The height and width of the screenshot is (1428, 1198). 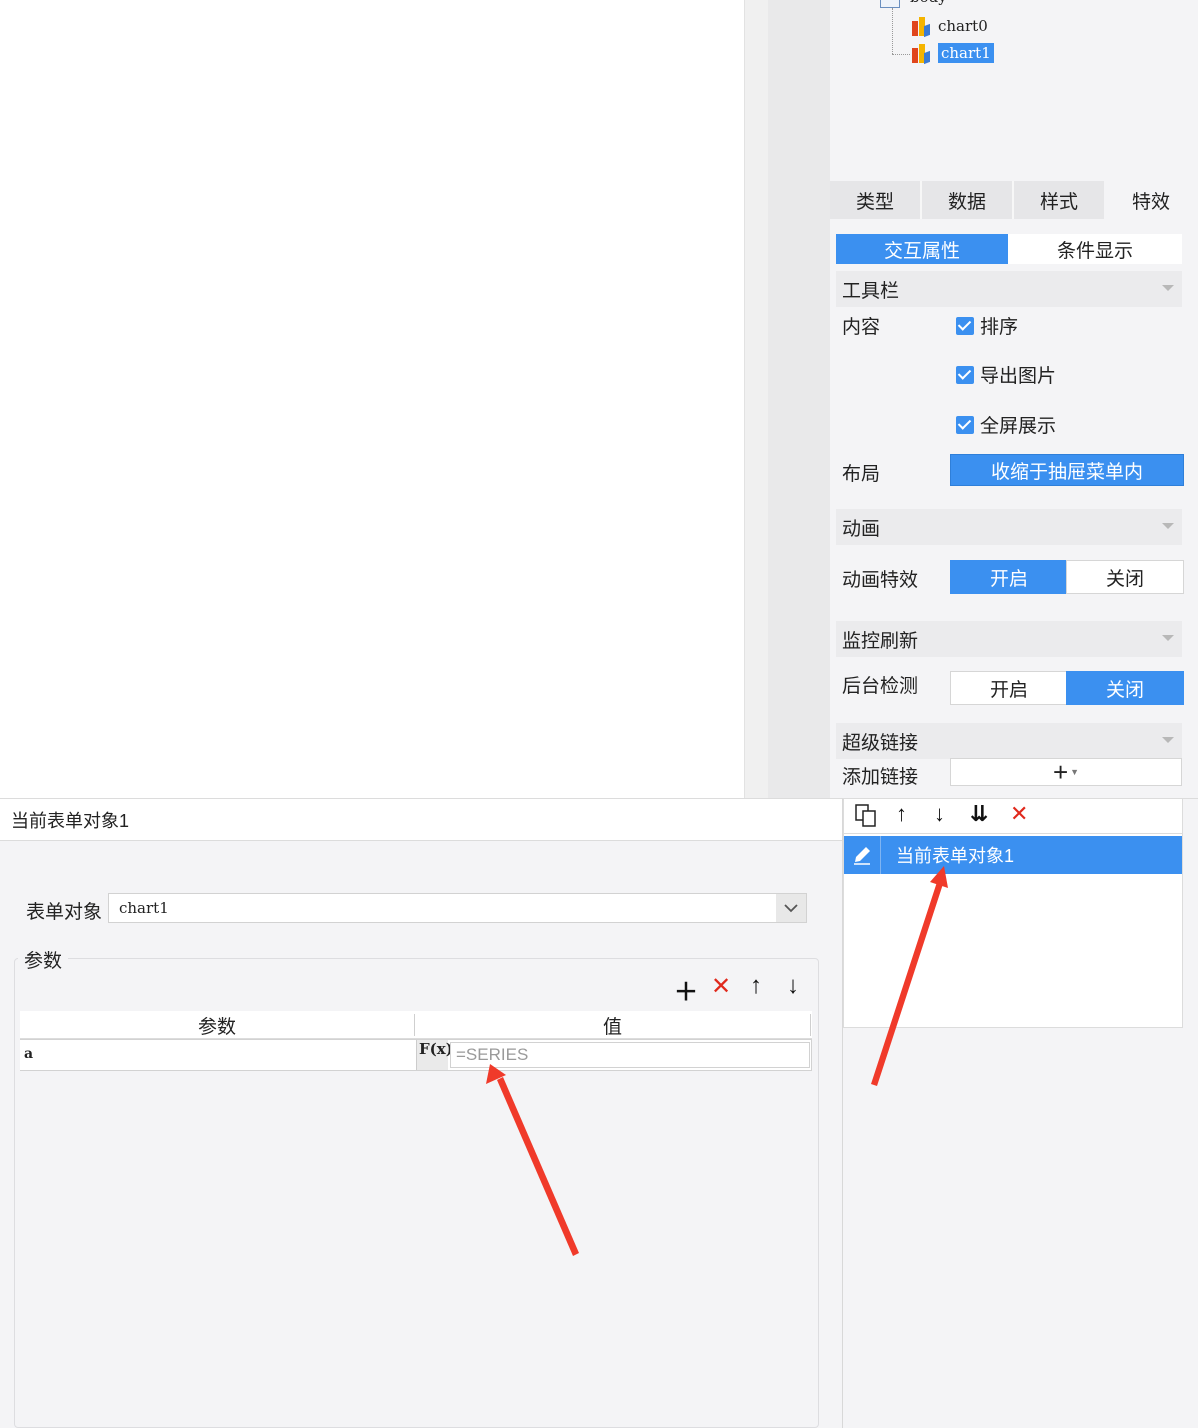 What do you see at coordinates (862, 855) in the screenshot?
I see `edit-pencil-icon` at bounding box center [862, 855].